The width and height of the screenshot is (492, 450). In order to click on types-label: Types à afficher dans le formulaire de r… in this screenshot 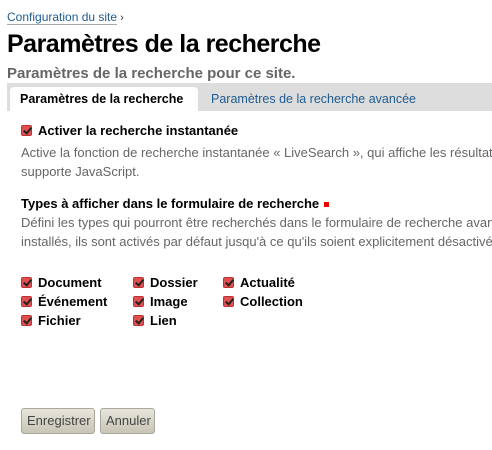, I will do `click(175, 203)`.